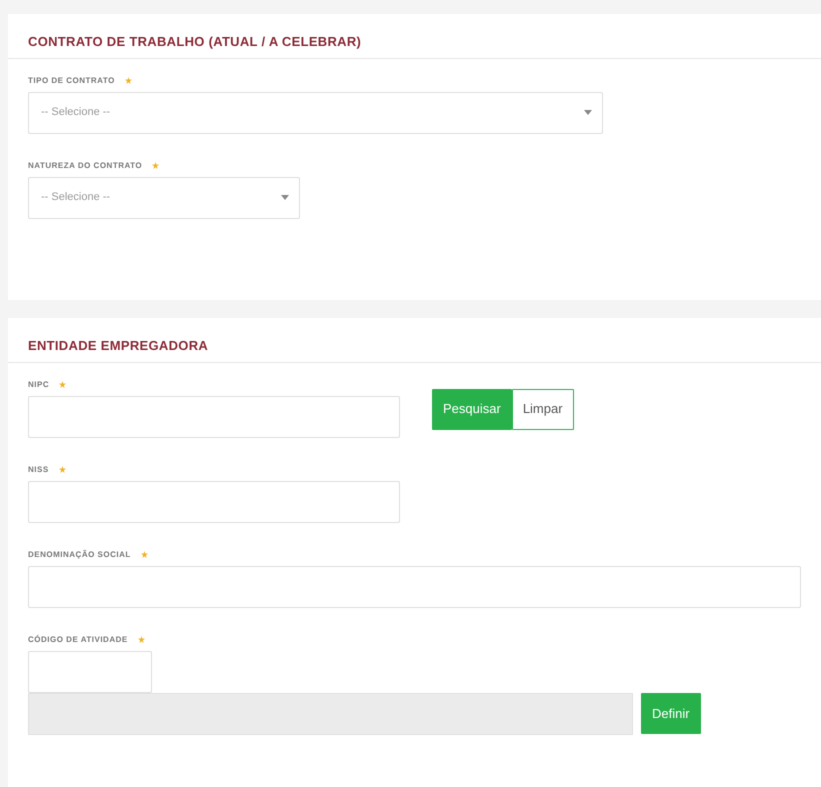  Describe the element at coordinates (472, 409) in the screenshot. I see `search-button: Pesquisar` at that location.